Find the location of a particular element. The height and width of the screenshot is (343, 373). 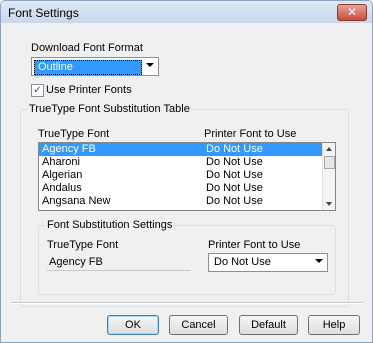

download-format-label: Download Font Format is located at coordinates (87, 48).